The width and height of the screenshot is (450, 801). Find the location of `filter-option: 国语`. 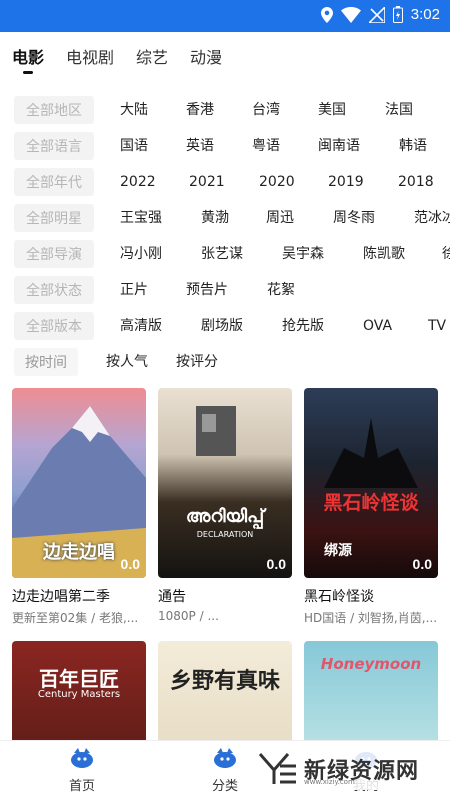

filter-option: 国语 is located at coordinates (134, 146).